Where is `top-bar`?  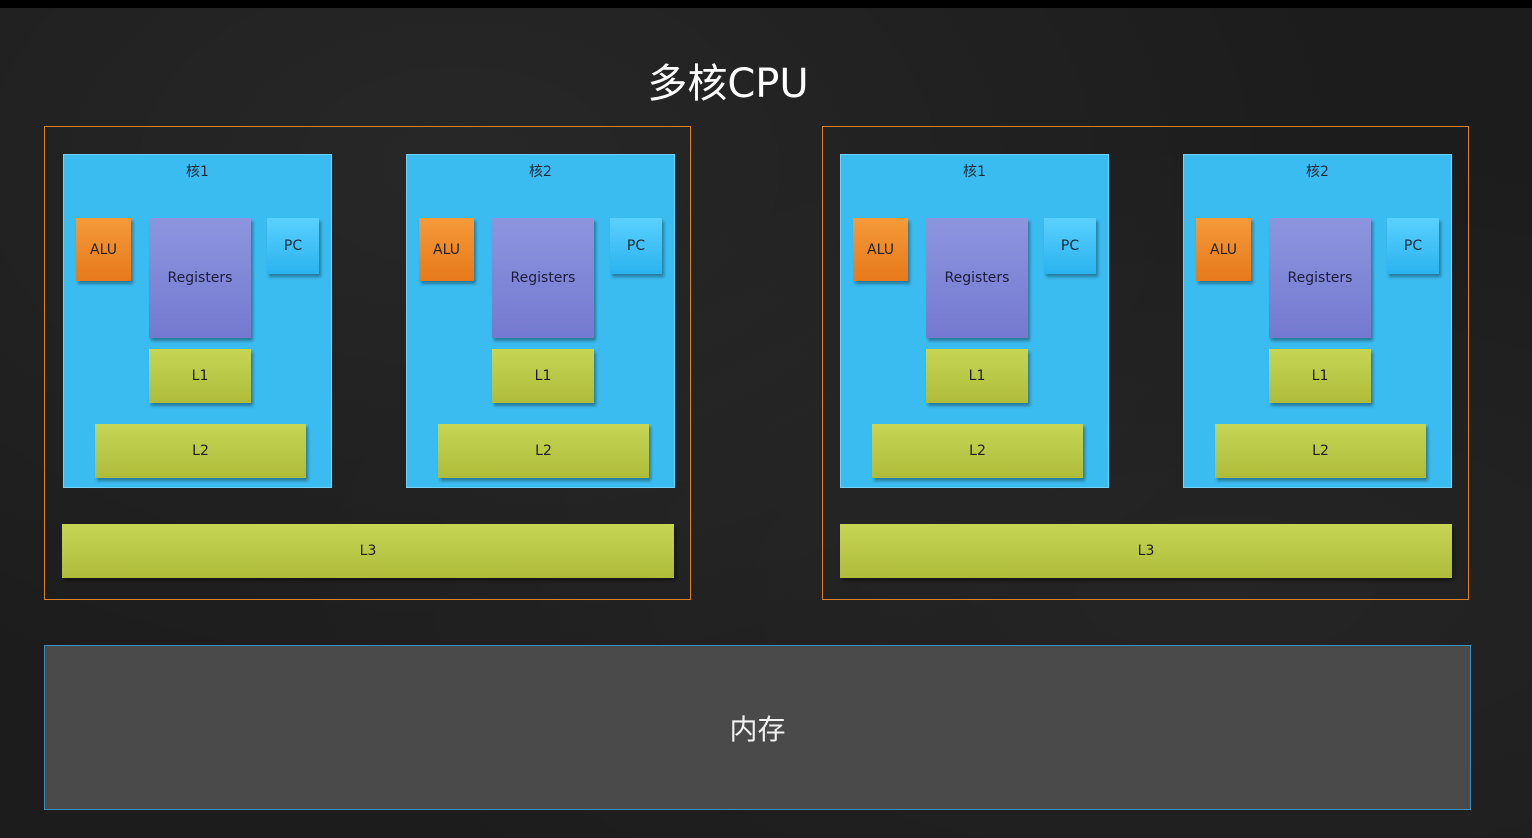 top-bar is located at coordinates (766, 4).